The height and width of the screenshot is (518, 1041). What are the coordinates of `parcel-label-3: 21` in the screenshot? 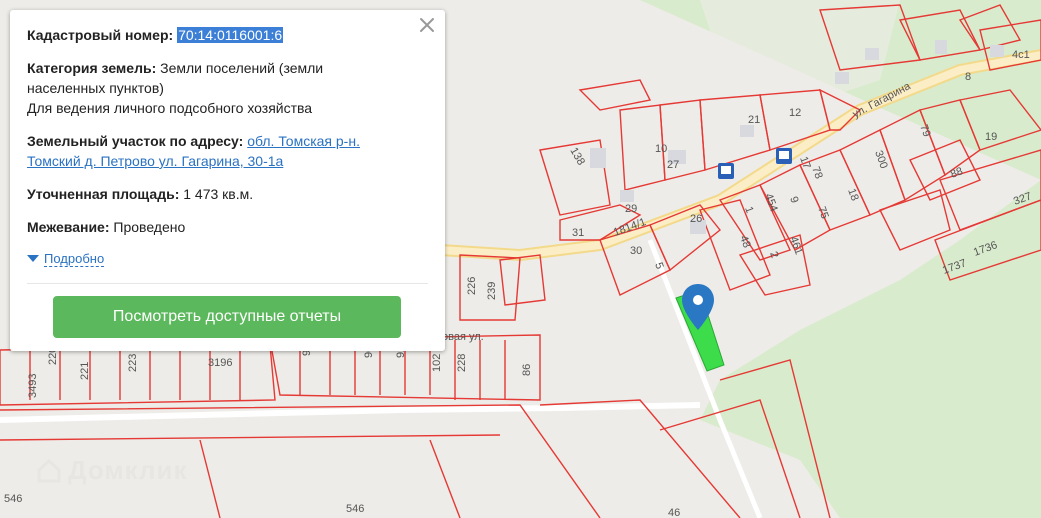 It's located at (754, 120).